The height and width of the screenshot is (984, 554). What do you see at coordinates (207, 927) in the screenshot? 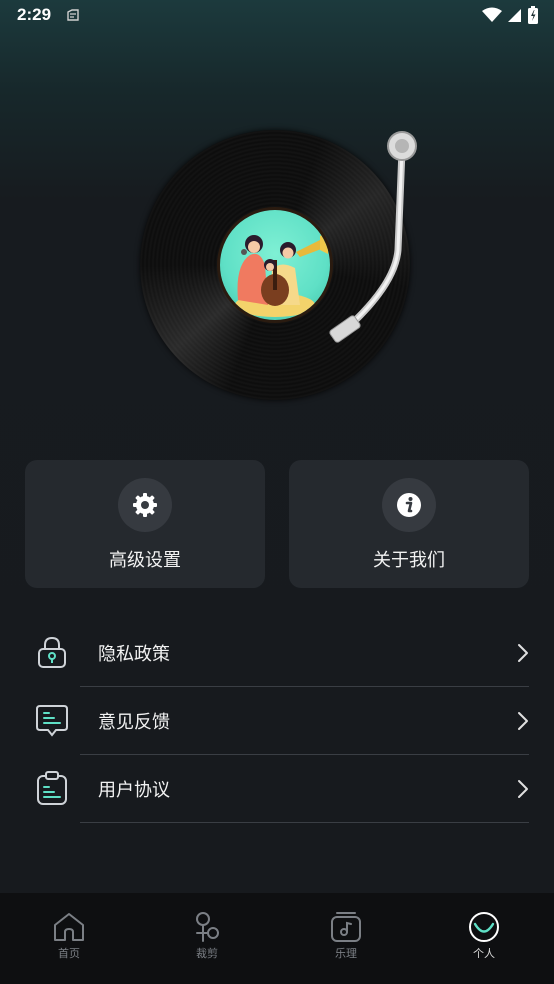
I see `scissors-icon` at bounding box center [207, 927].